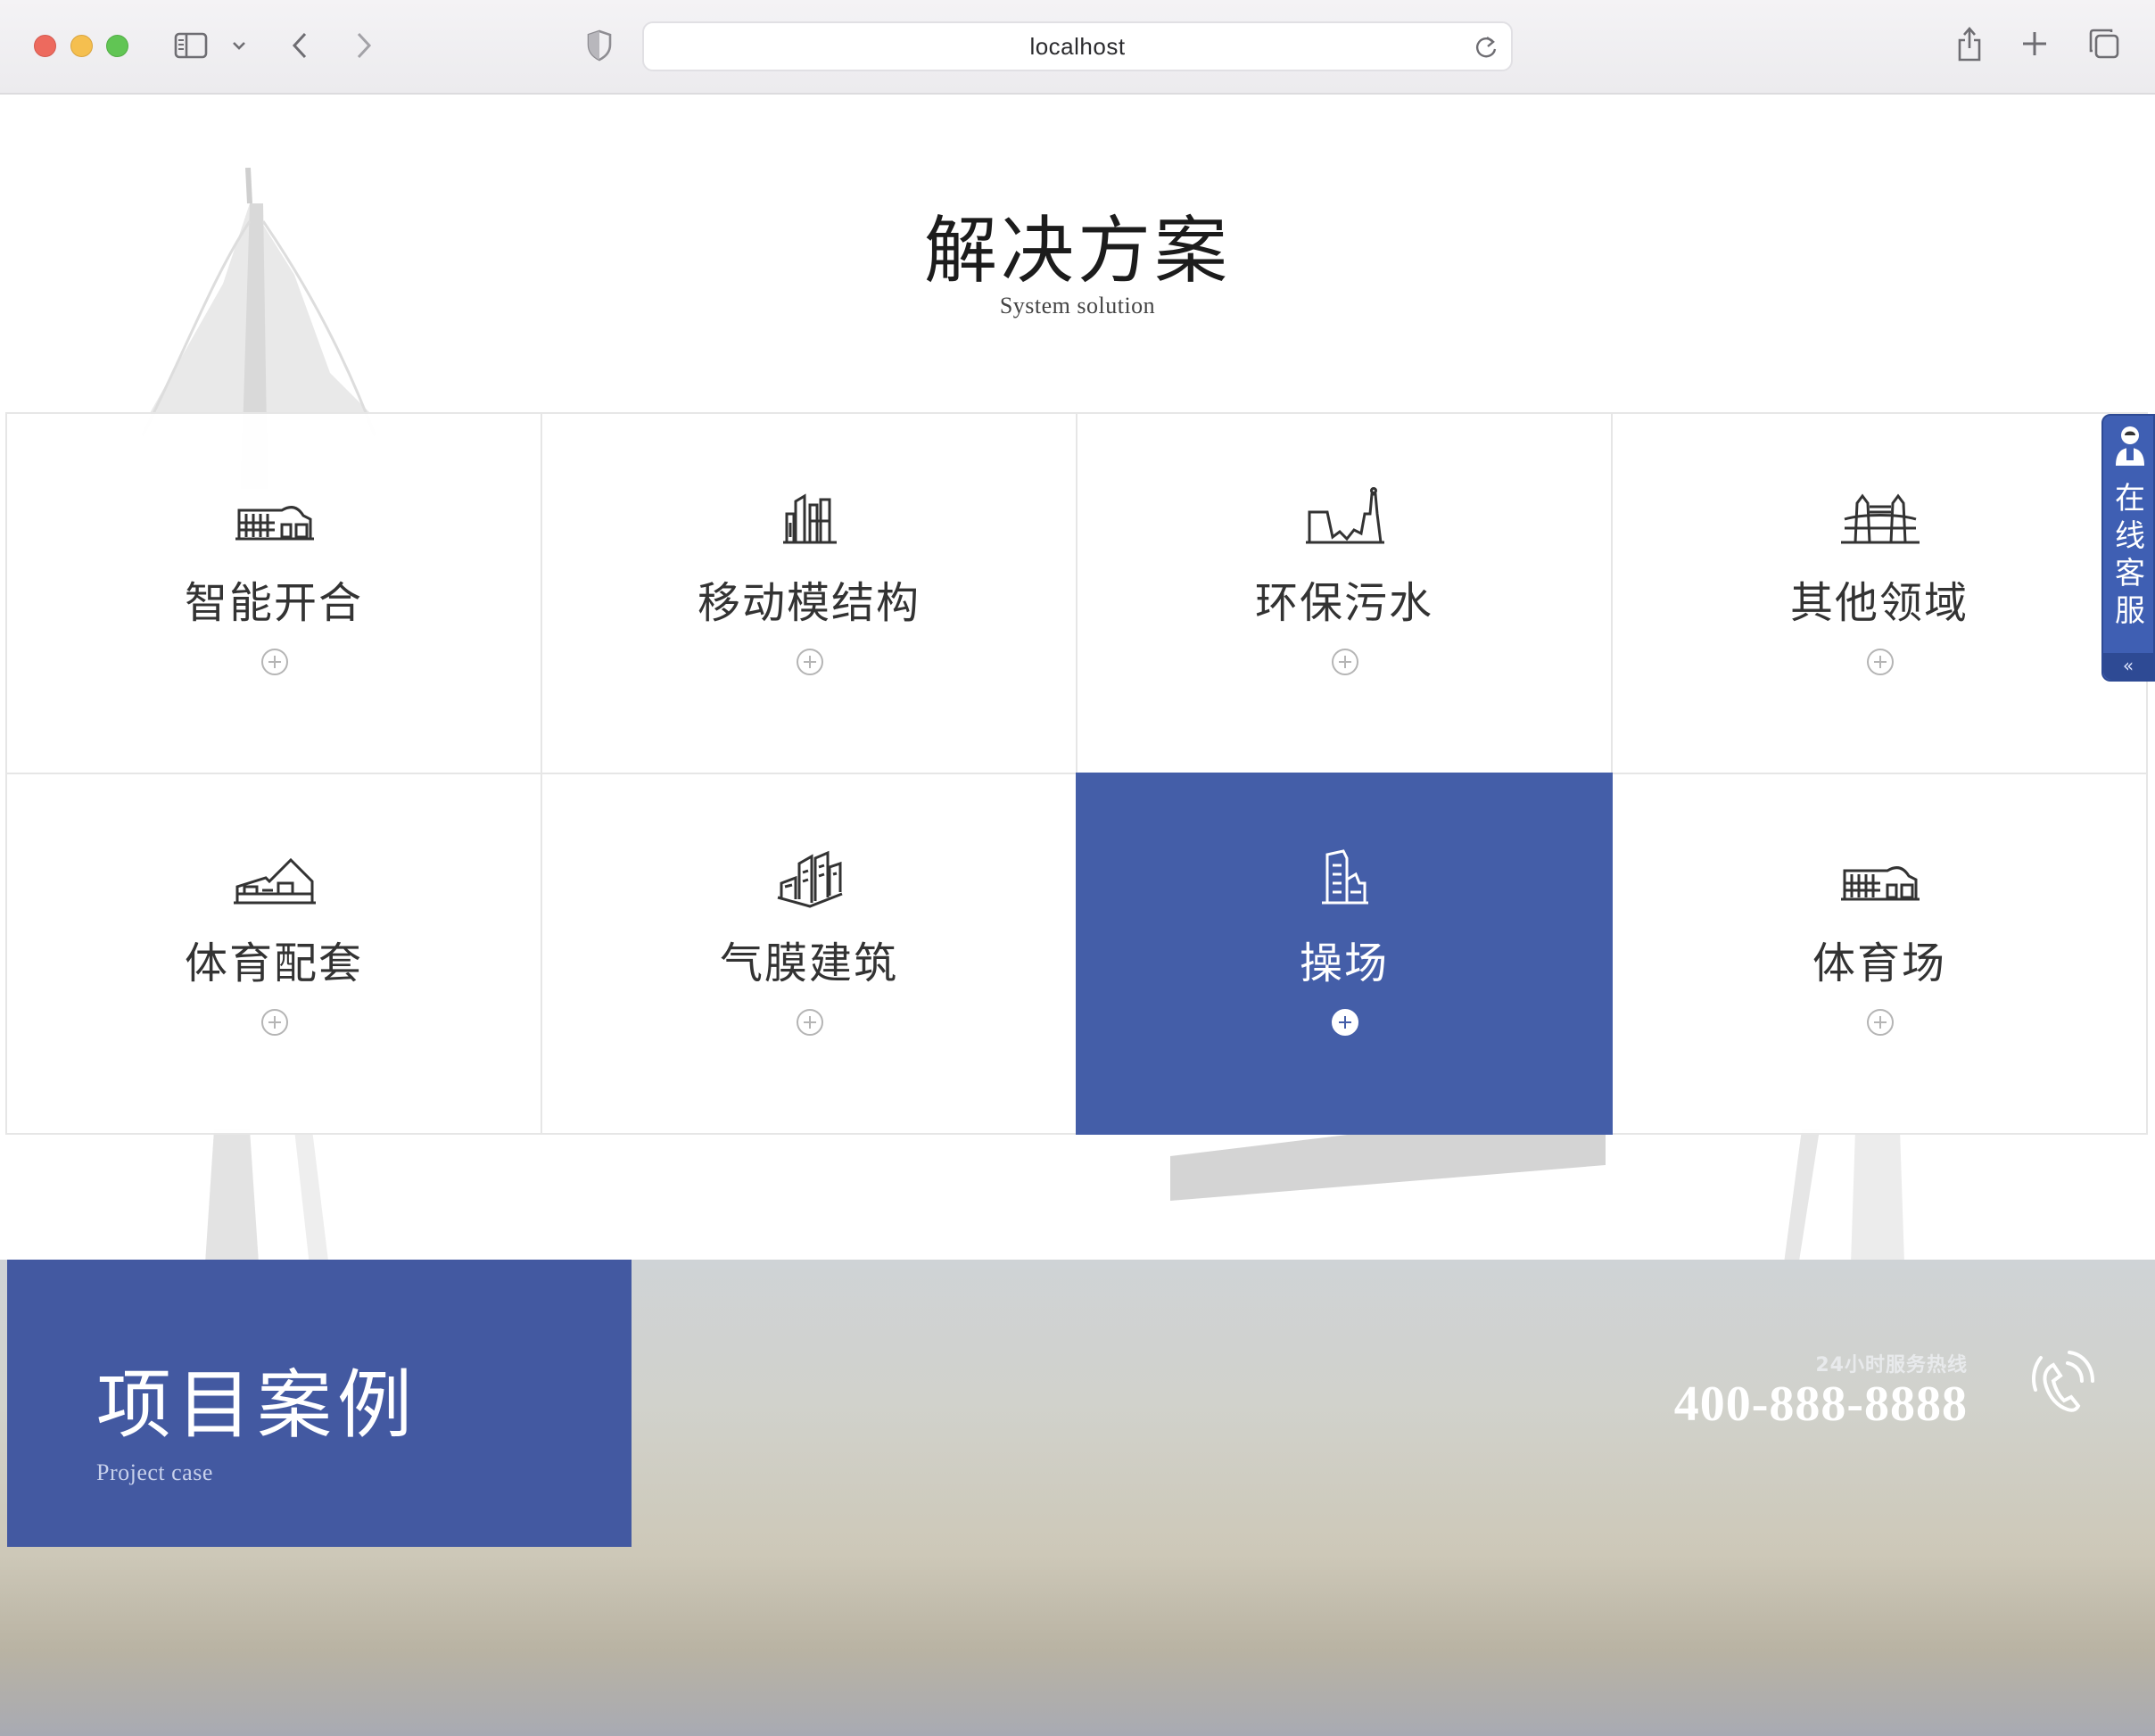 The width and height of the screenshot is (2155, 1736). Describe the element at coordinates (1891, 1365) in the screenshot. I see `hotline-label: 24小时服务热线` at that location.